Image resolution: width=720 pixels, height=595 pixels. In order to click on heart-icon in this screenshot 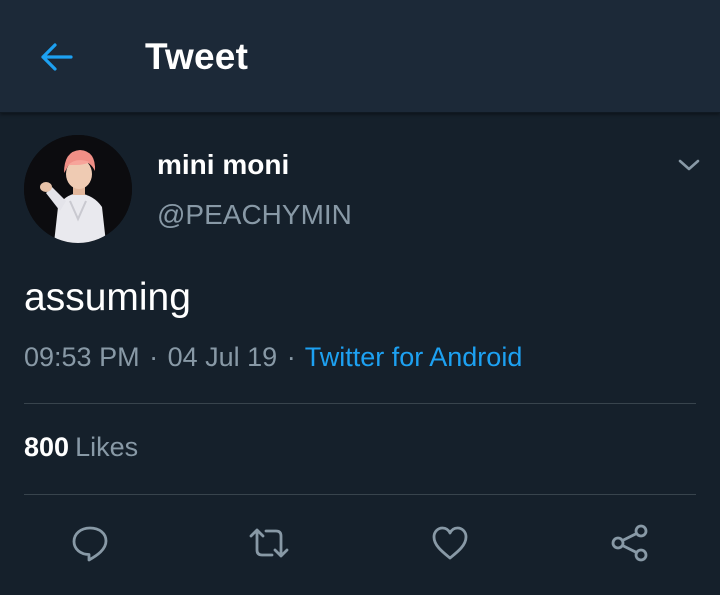, I will do `click(450, 543)`.